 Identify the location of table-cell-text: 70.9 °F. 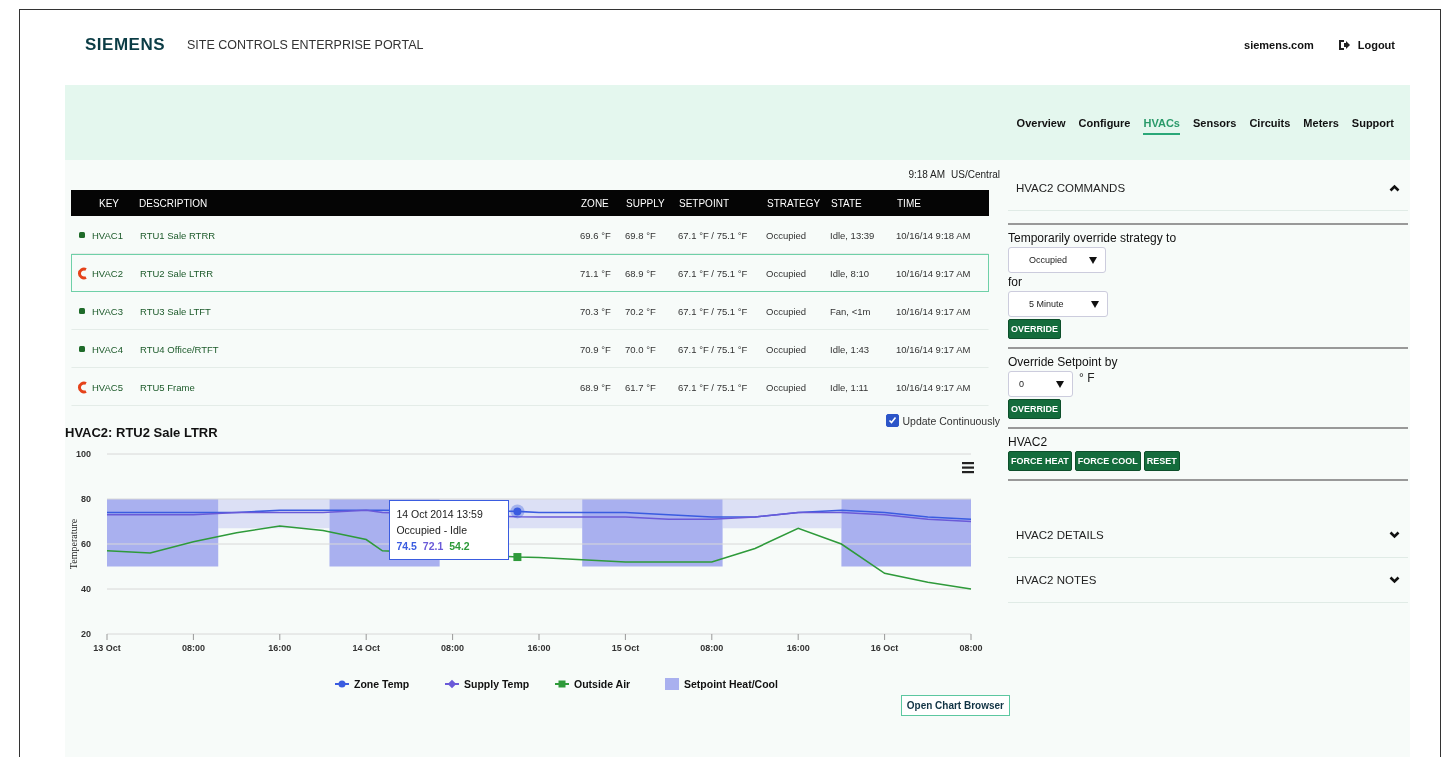
(596, 349).